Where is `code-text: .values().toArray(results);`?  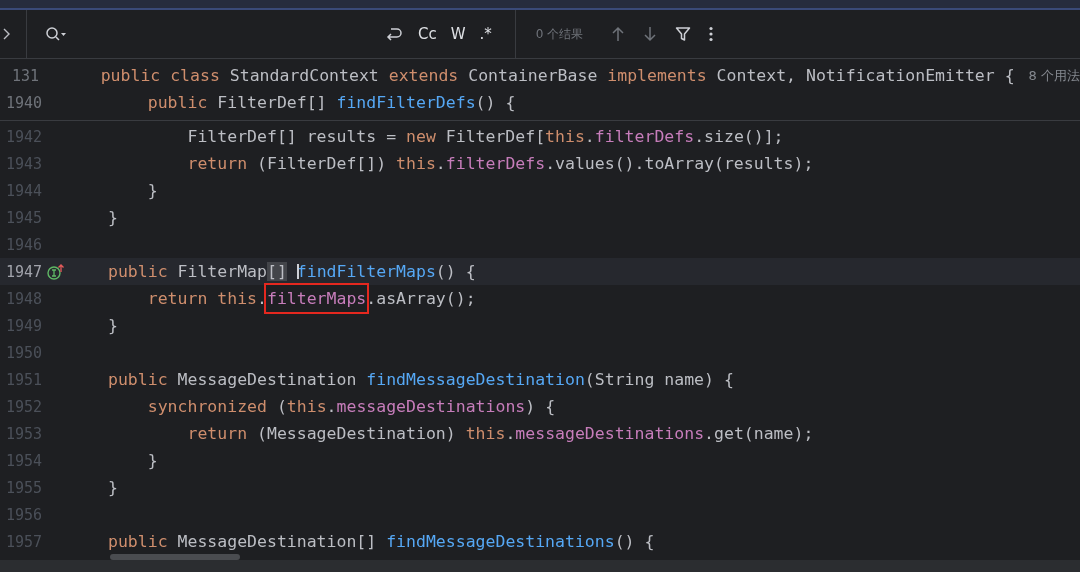
code-text: .values().toArray(results); is located at coordinates (679, 163).